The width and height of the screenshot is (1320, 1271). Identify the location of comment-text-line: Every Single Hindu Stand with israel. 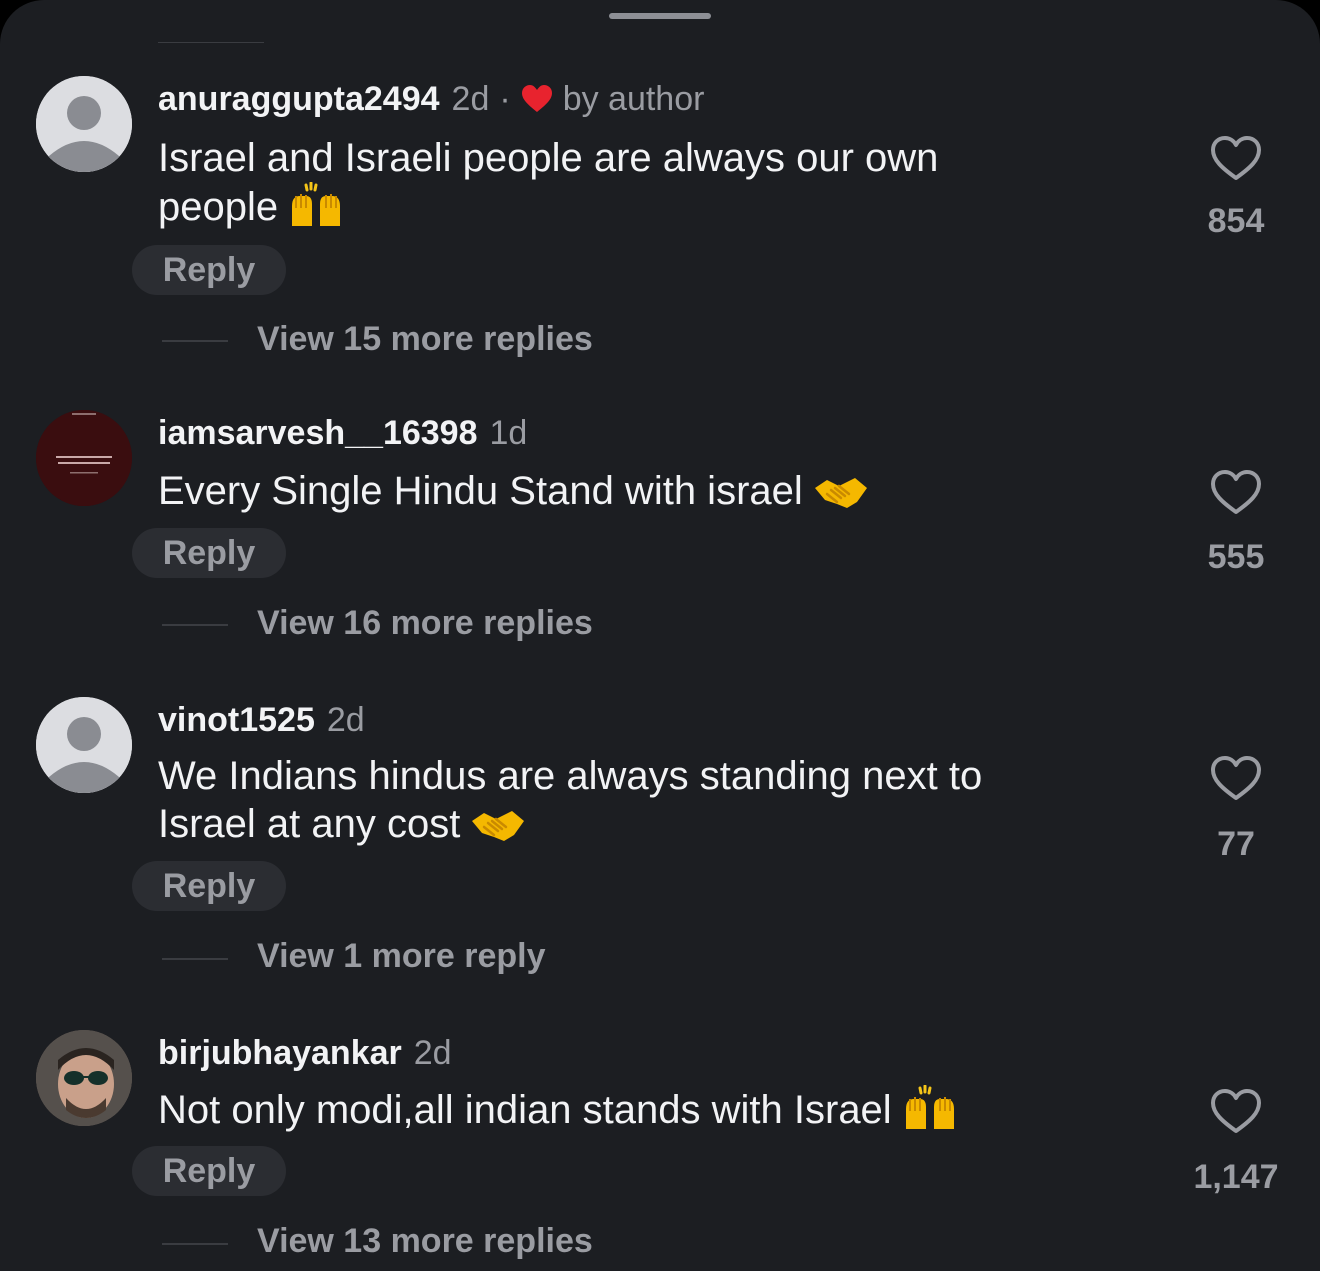
(513, 491).